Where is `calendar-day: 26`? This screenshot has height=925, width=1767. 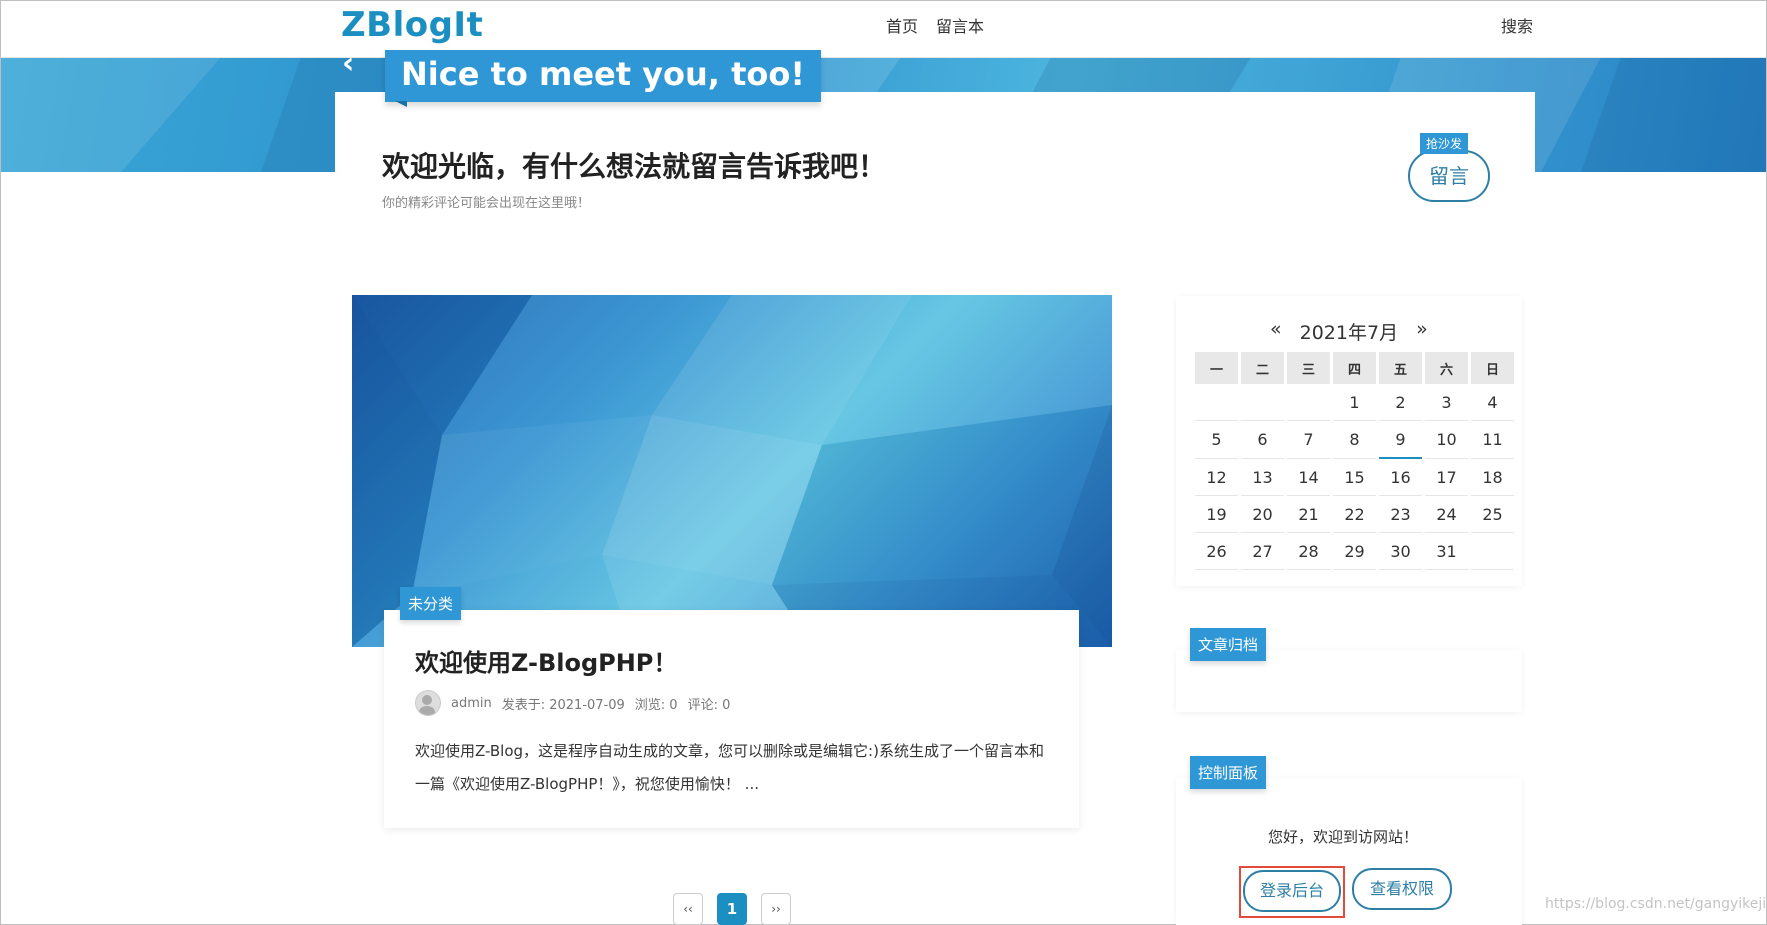 calendar-day: 26 is located at coordinates (1216, 551).